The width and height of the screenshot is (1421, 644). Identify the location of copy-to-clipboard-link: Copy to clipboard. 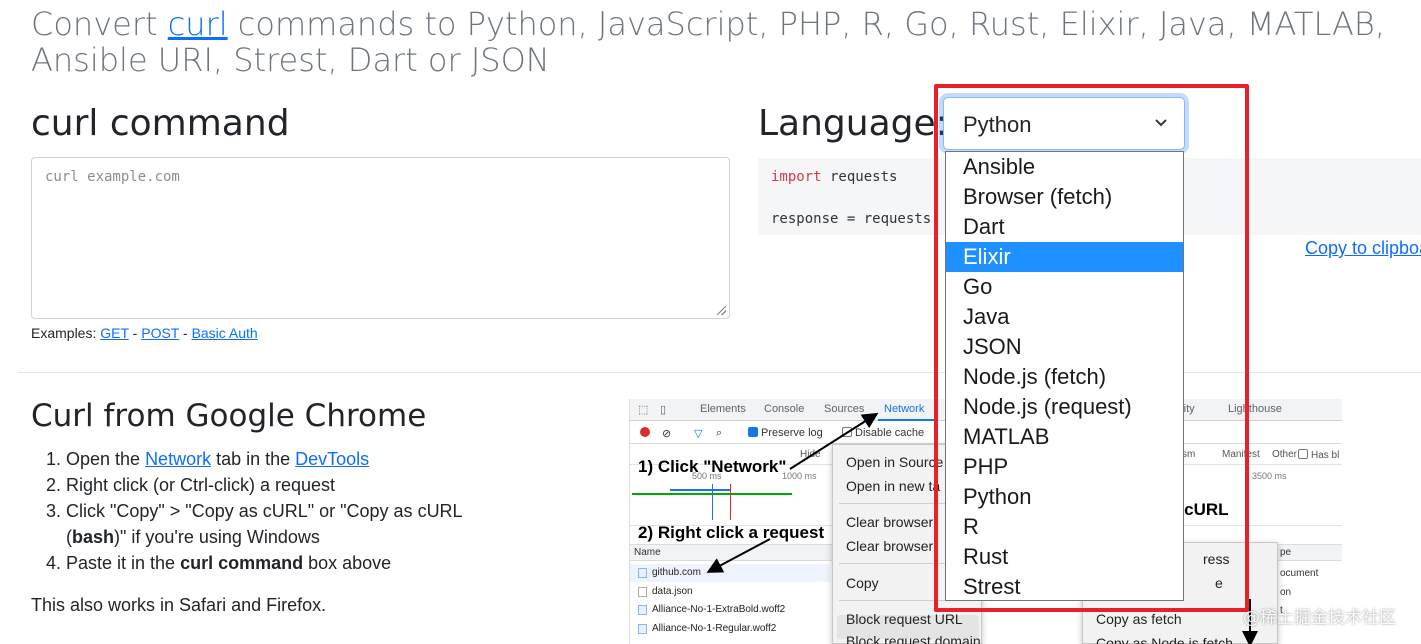
(1363, 248).